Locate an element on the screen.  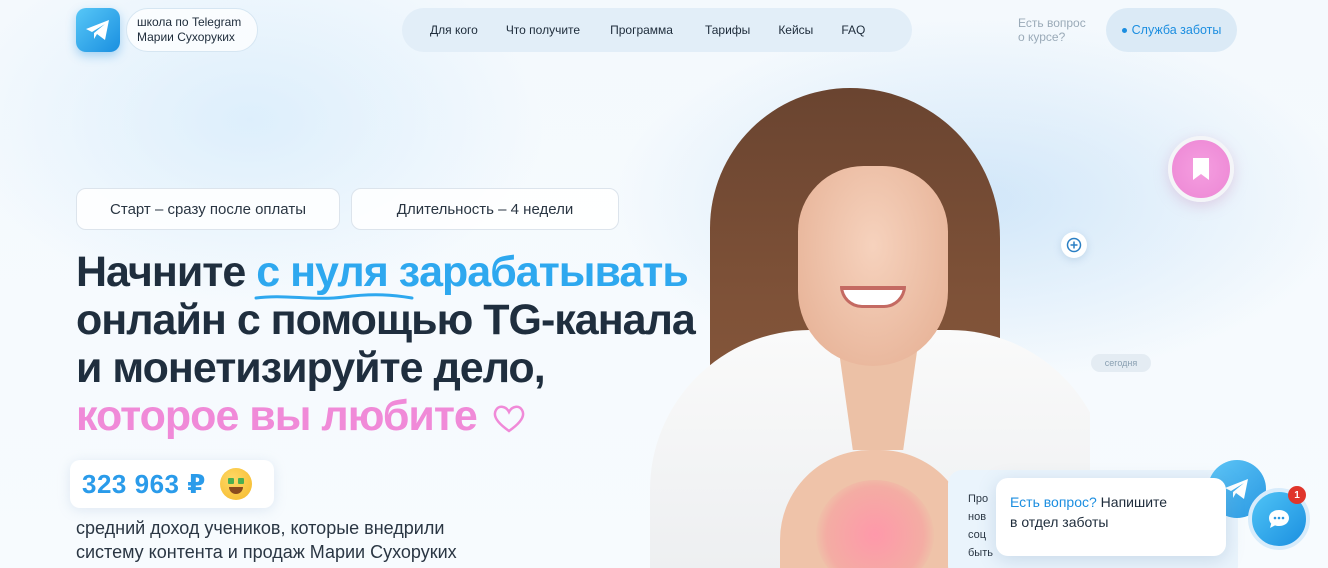
chat-popup-line1: Есть вопрос? Напишите is located at coordinates (1111, 502).